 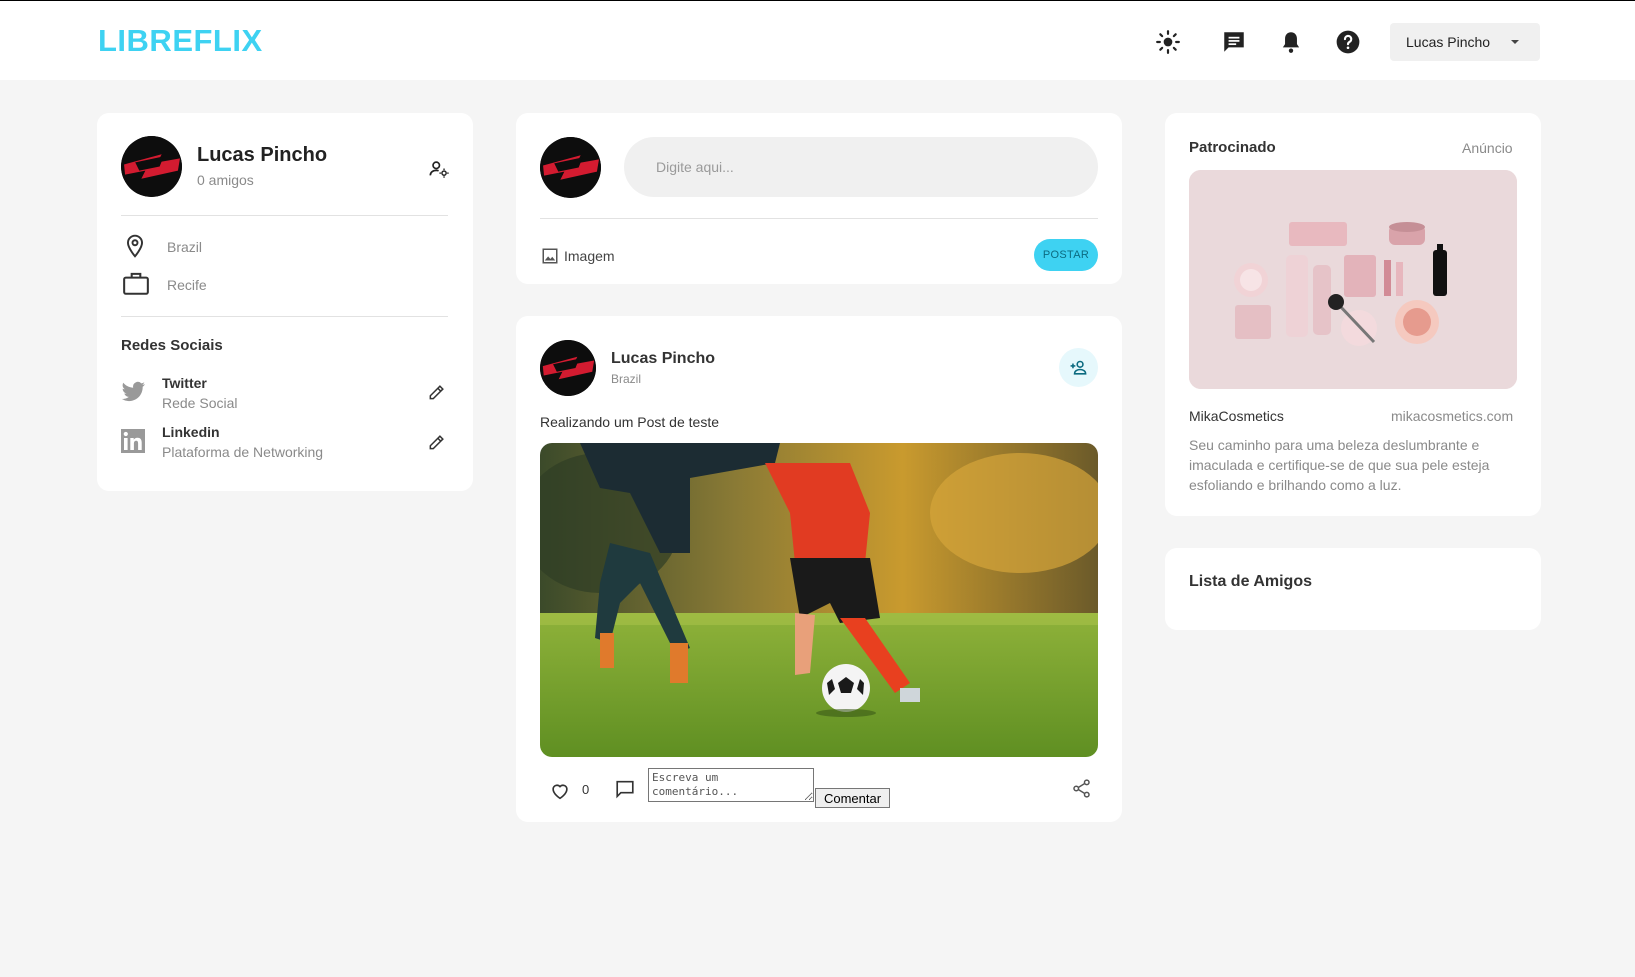 What do you see at coordinates (1515, 42) in the screenshot?
I see `chevron-down-icon` at bounding box center [1515, 42].